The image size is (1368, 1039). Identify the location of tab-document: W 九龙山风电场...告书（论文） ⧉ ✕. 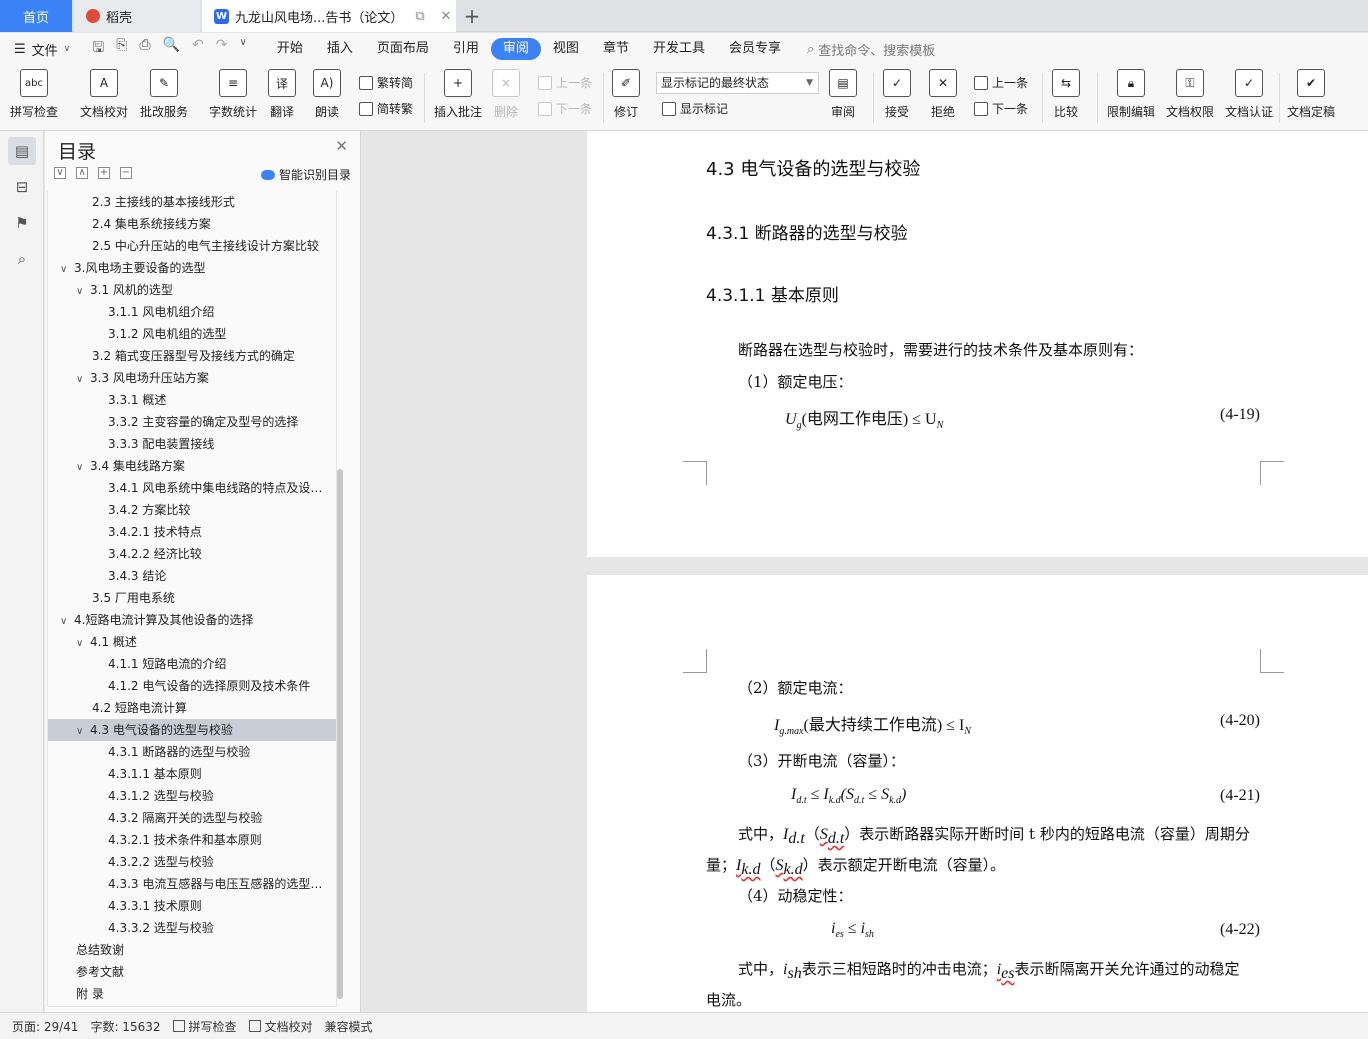
(329, 16).